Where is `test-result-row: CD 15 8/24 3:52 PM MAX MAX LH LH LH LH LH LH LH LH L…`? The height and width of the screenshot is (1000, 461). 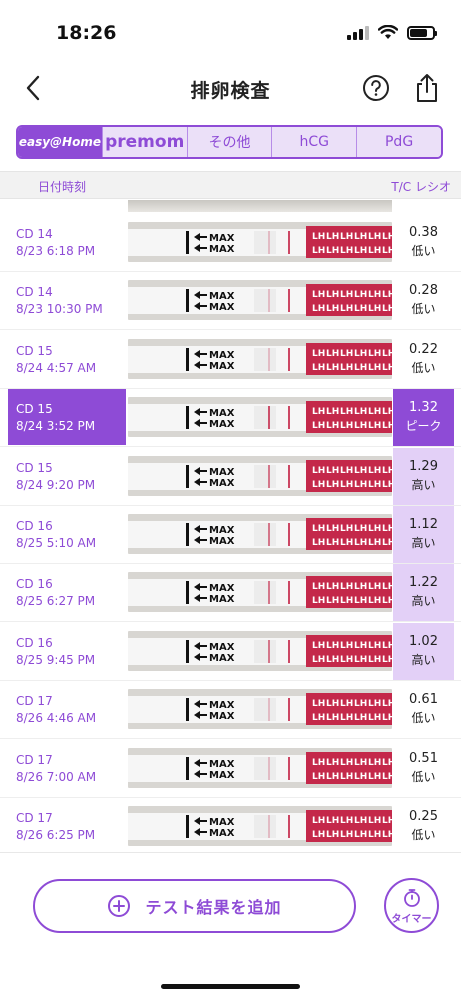
test-result-row: CD 15 8/24 3:52 PM MAX MAX LH LH LH LH LH LH LH LH L… is located at coordinates (230, 418).